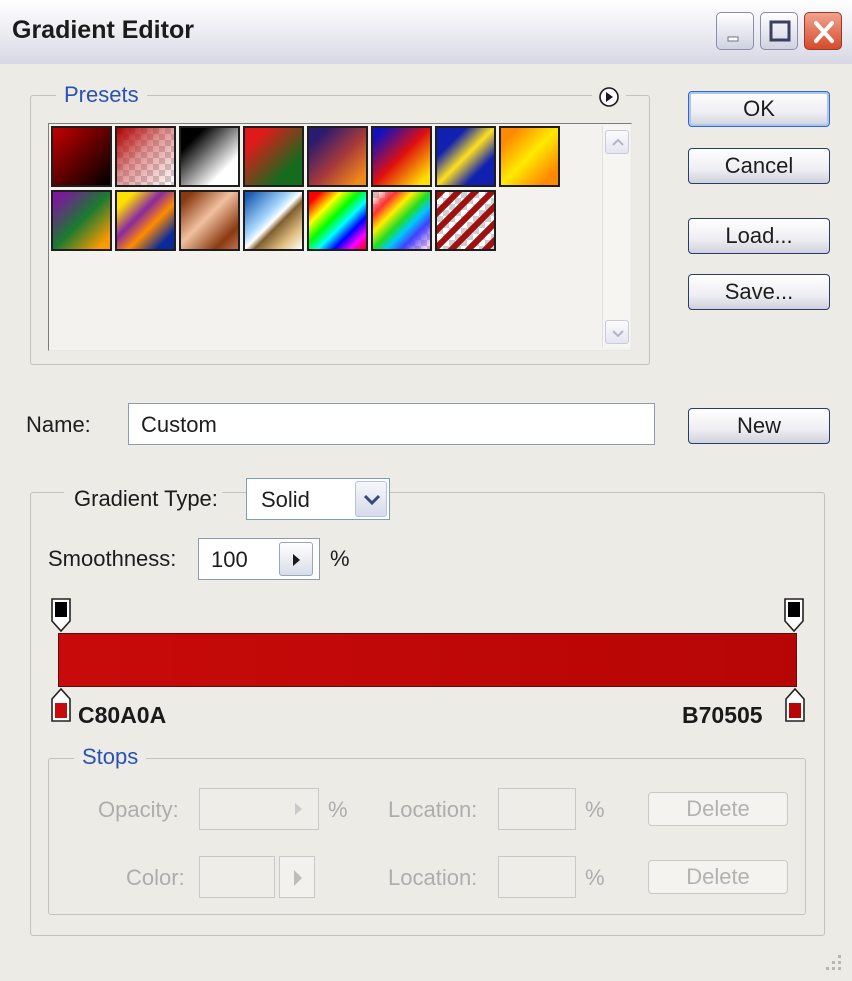 The image size is (852, 981). I want to click on preset-swatch-foreground-to-background, so click(81, 156).